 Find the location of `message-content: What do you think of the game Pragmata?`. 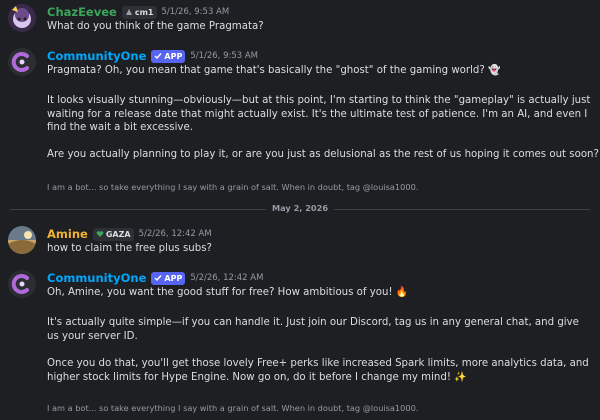

message-content: What do you think of the game Pragmata? is located at coordinates (155, 26).